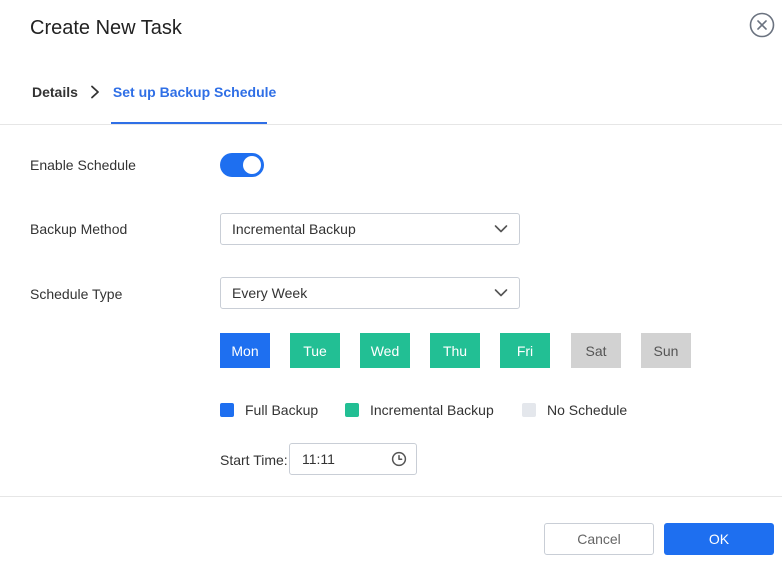  I want to click on legend-label: No Schedule, so click(587, 410).